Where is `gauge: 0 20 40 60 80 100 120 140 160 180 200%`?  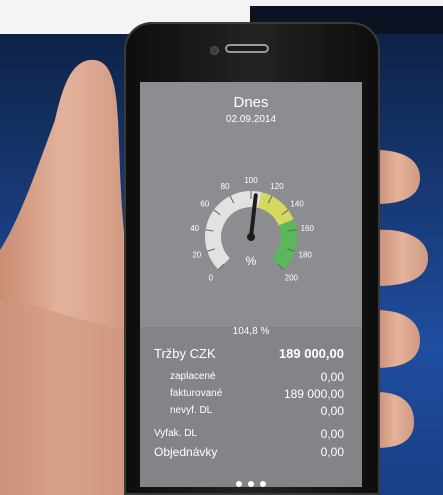
gauge: 0 20 40 60 80 100 120 140 160 180 200% is located at coordinates (252, 229).